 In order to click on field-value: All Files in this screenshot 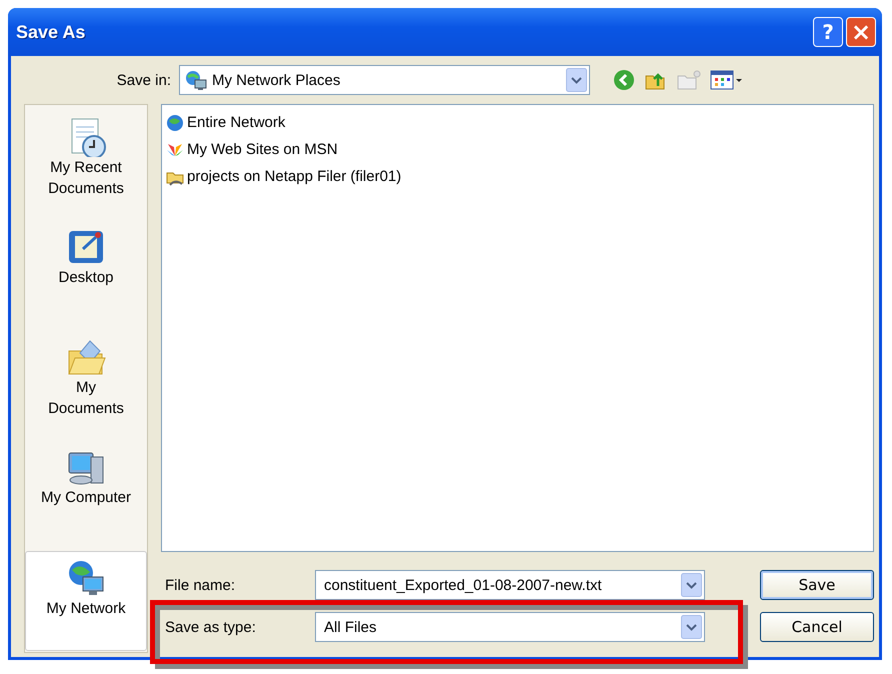, I will do `click(350, 627)`.